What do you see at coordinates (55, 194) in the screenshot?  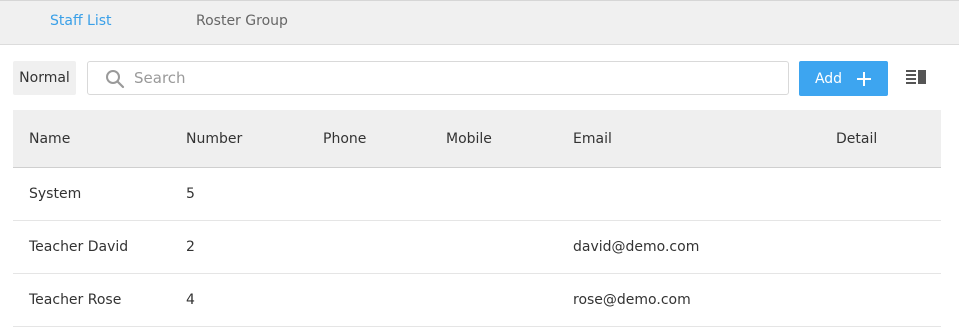 I see `cell-name: System` at bounding box center [55, 194].